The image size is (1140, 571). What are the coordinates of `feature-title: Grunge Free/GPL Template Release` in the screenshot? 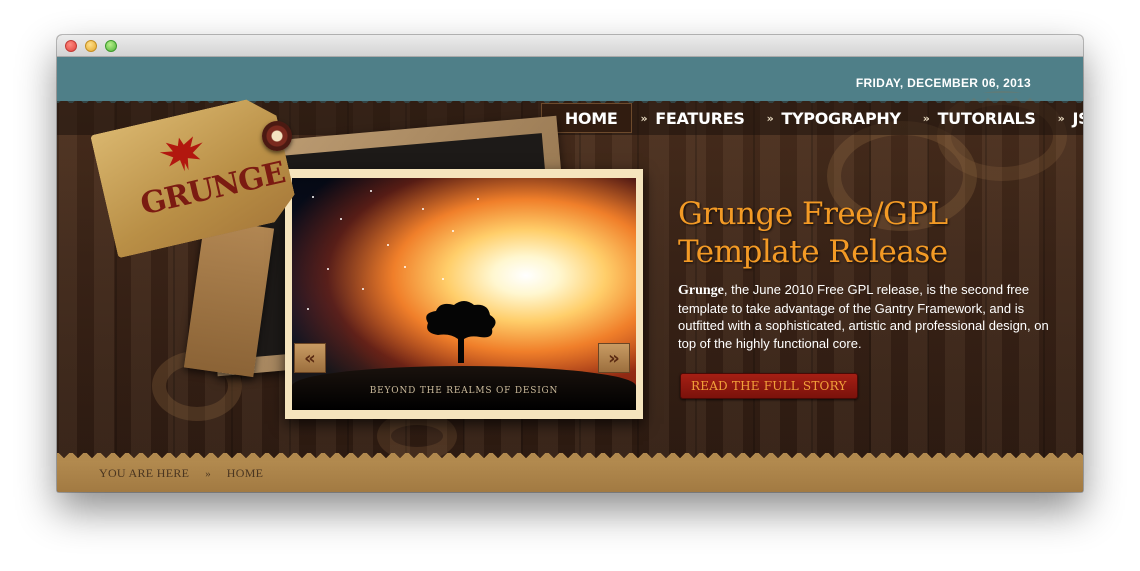 It's located at (813, 233).